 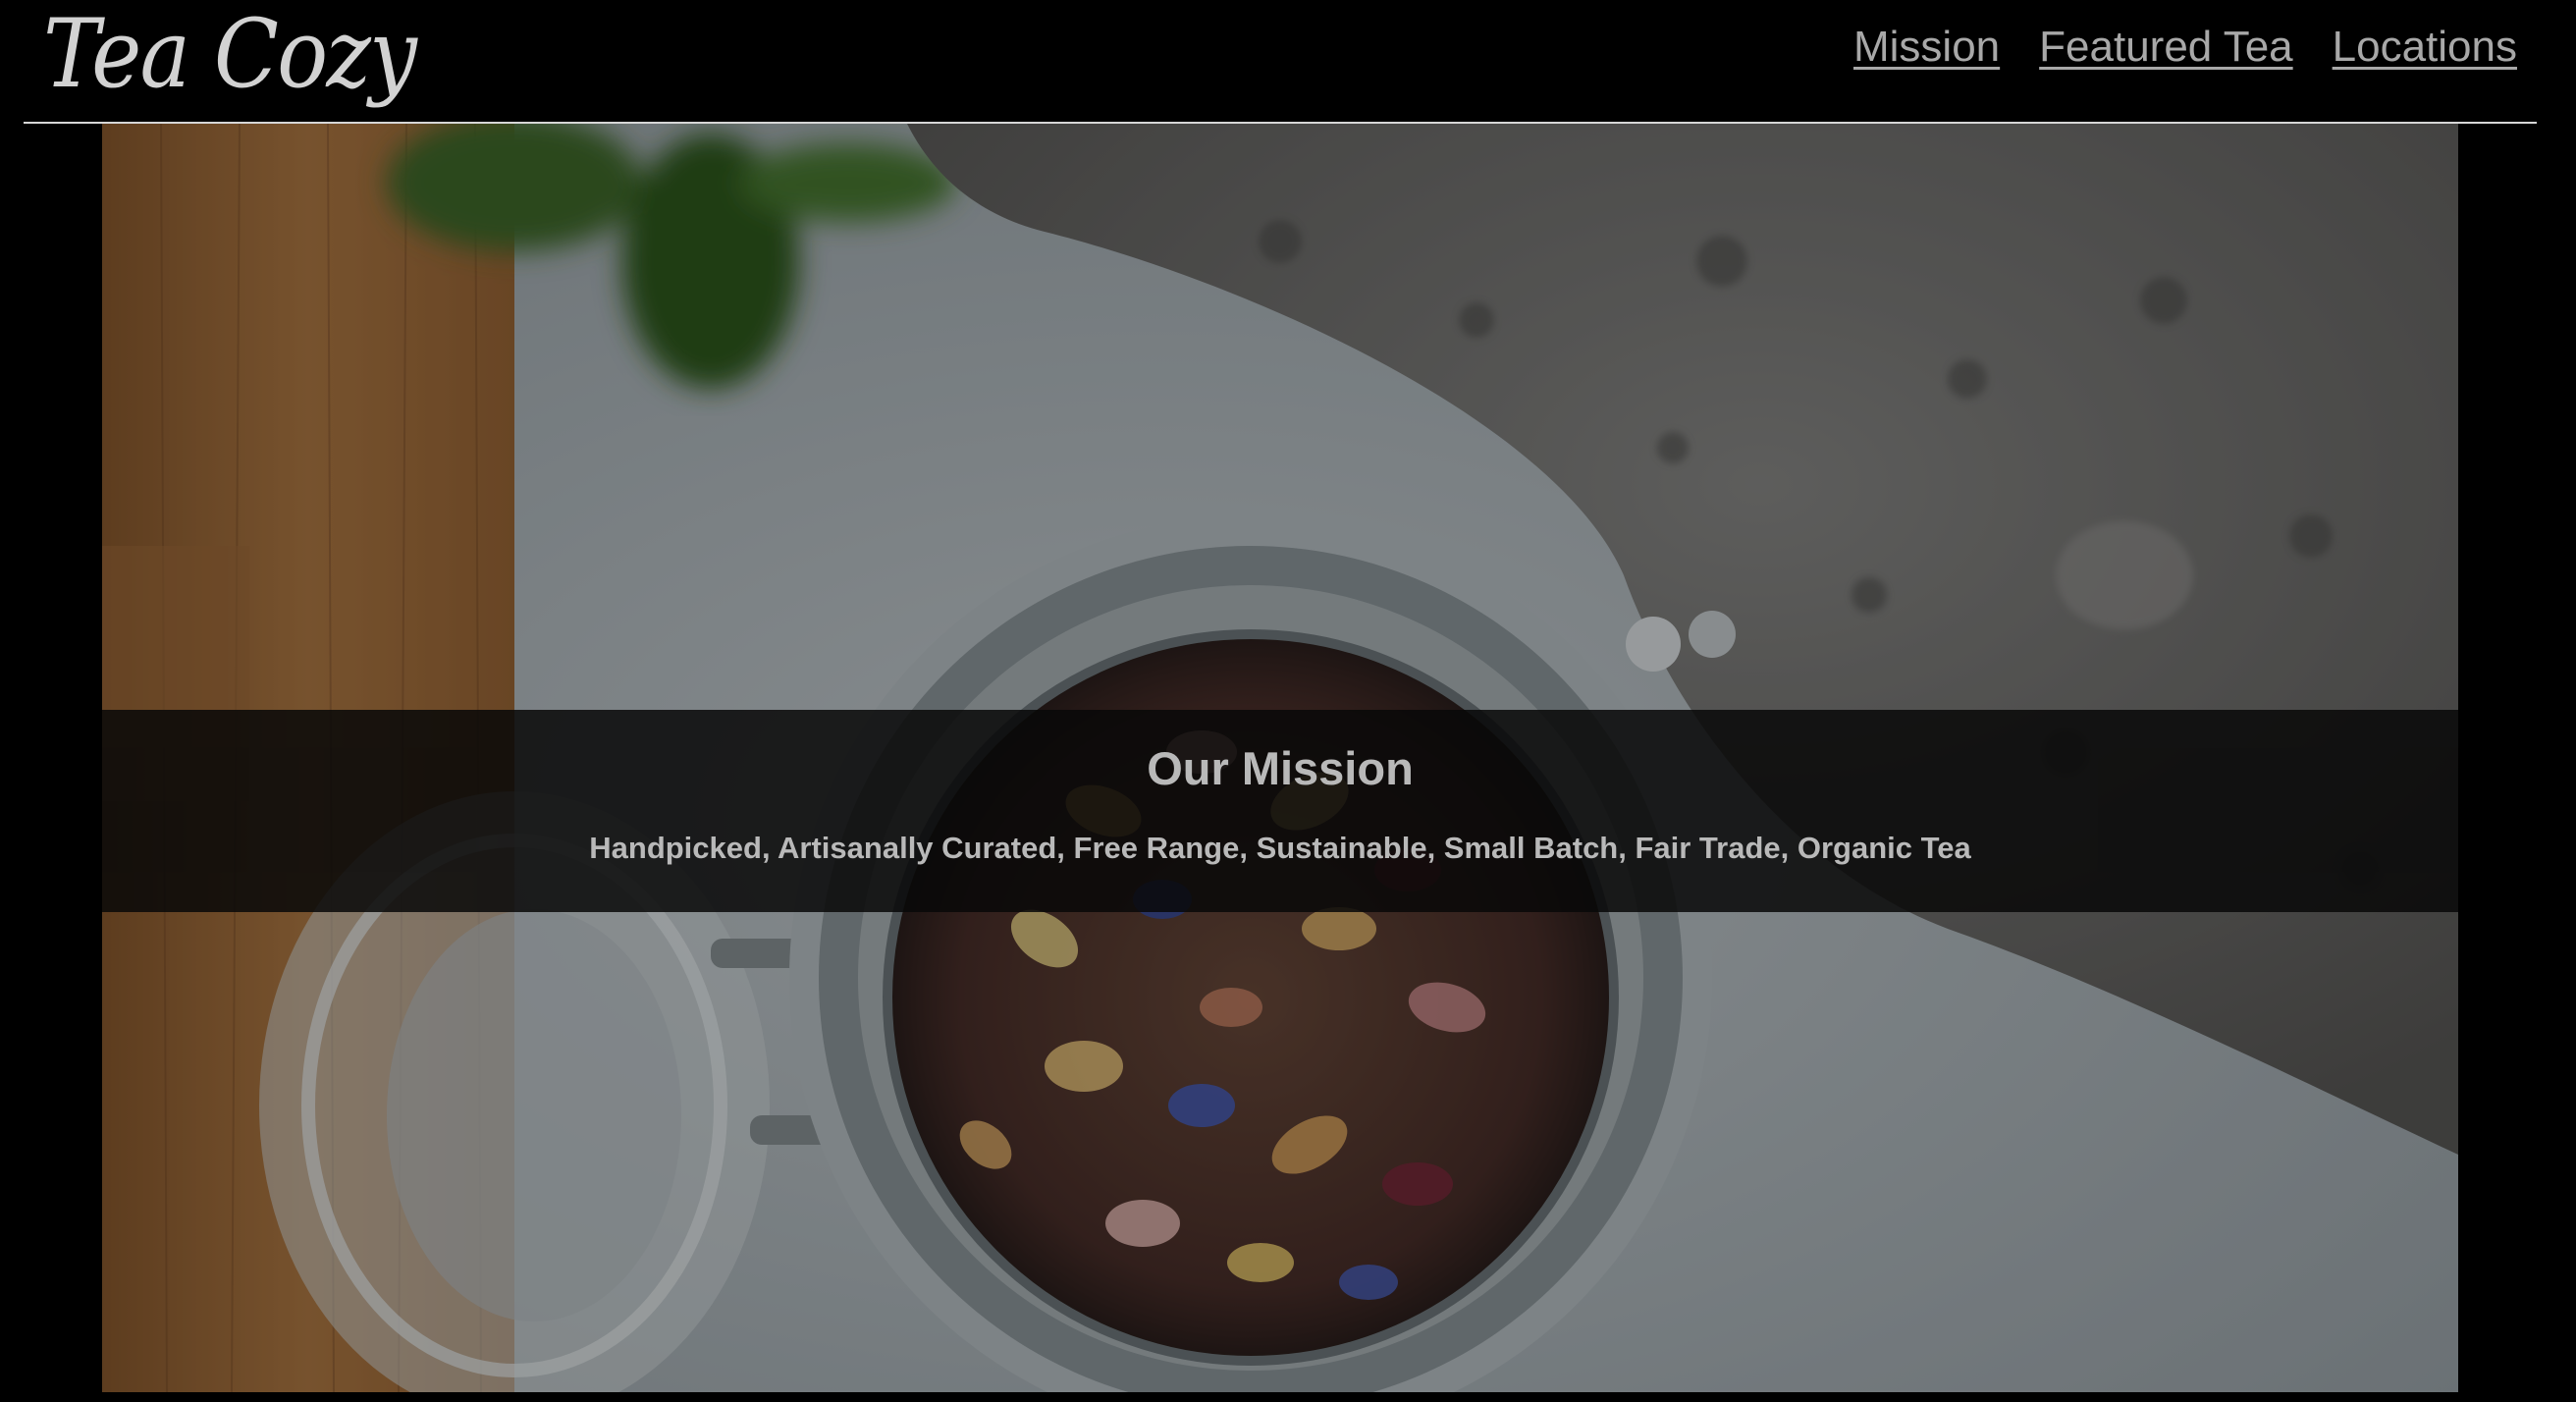 What do you see at coordinates (1280, 768) in the screenshot?
I see `mission-heading: Our Mission` at bounding box center [1280, 768].